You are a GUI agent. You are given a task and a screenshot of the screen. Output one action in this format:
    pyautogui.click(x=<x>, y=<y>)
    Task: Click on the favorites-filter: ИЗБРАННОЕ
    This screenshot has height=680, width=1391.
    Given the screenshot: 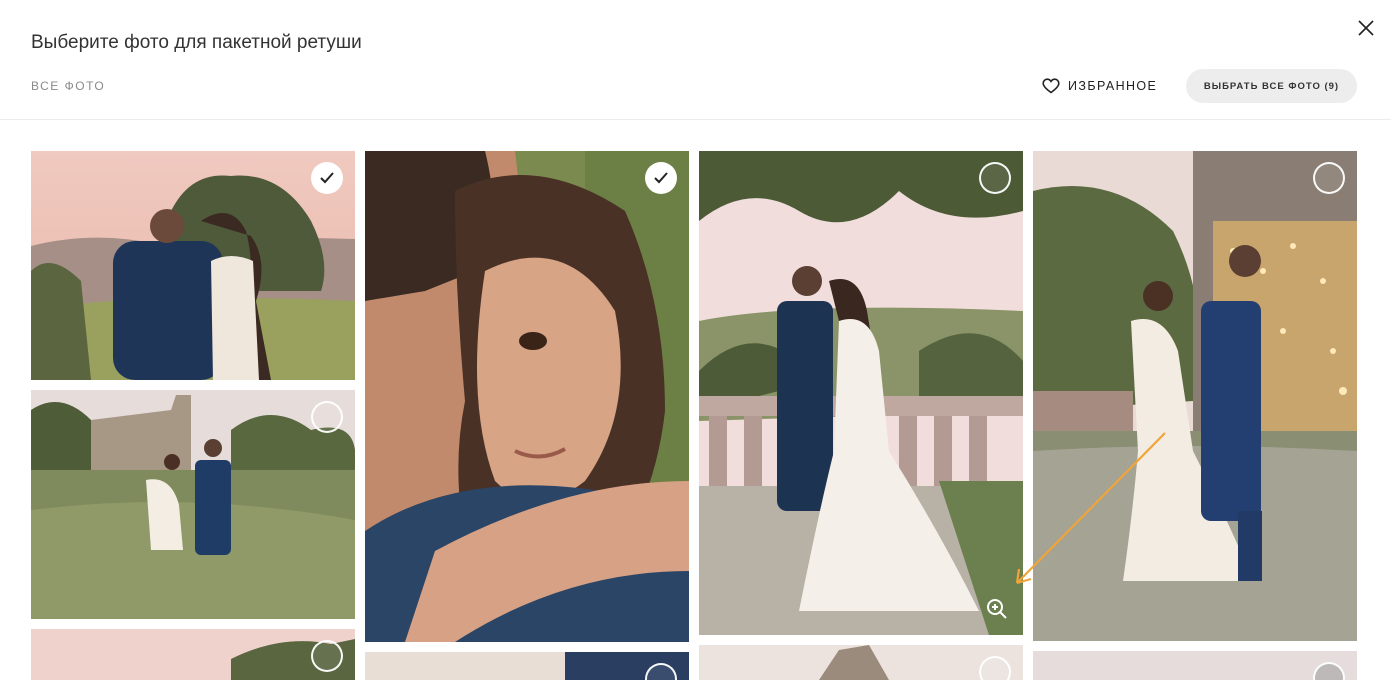 What is the action you would take?
    pyautogui.click(x=1099, y=86)
    